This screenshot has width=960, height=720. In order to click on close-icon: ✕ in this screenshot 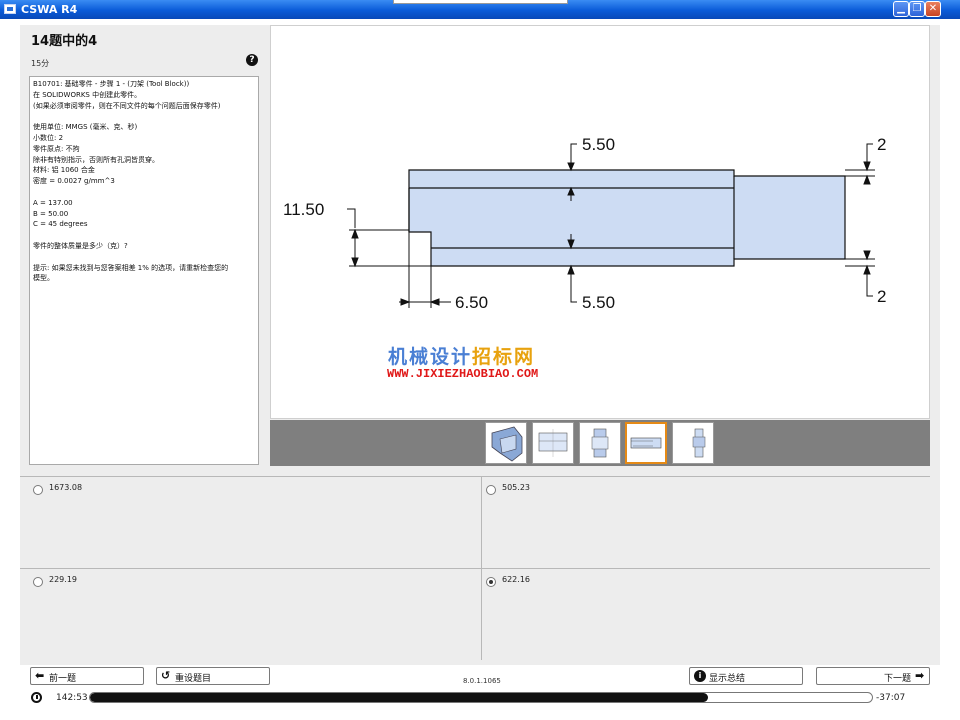, I will do `click(933, 8)`.